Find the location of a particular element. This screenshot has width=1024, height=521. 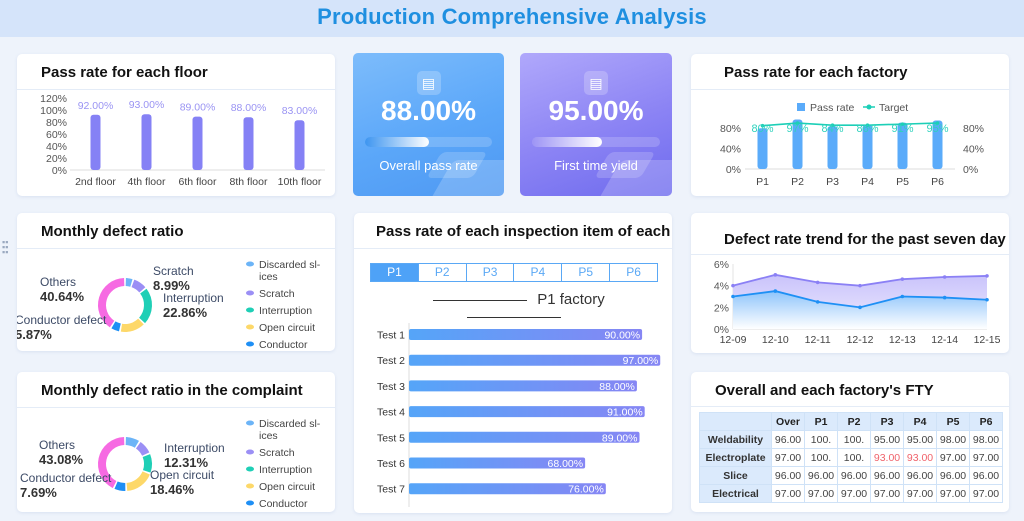

callout-name: Interruption is located at coordinates (194, 448).